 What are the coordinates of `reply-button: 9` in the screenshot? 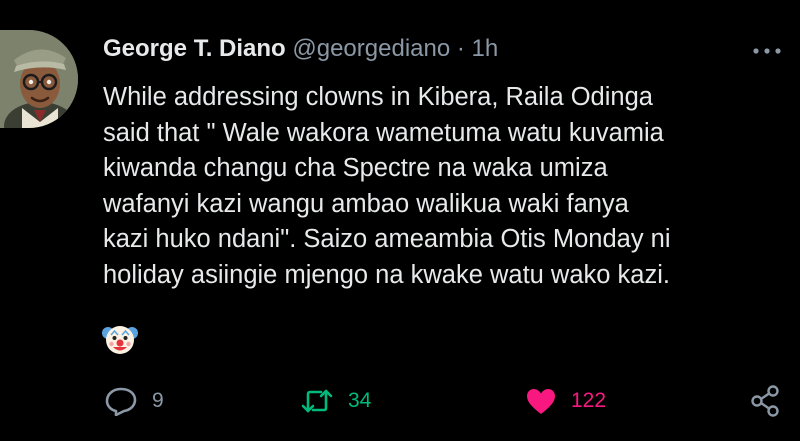 It's located at (134, 401).